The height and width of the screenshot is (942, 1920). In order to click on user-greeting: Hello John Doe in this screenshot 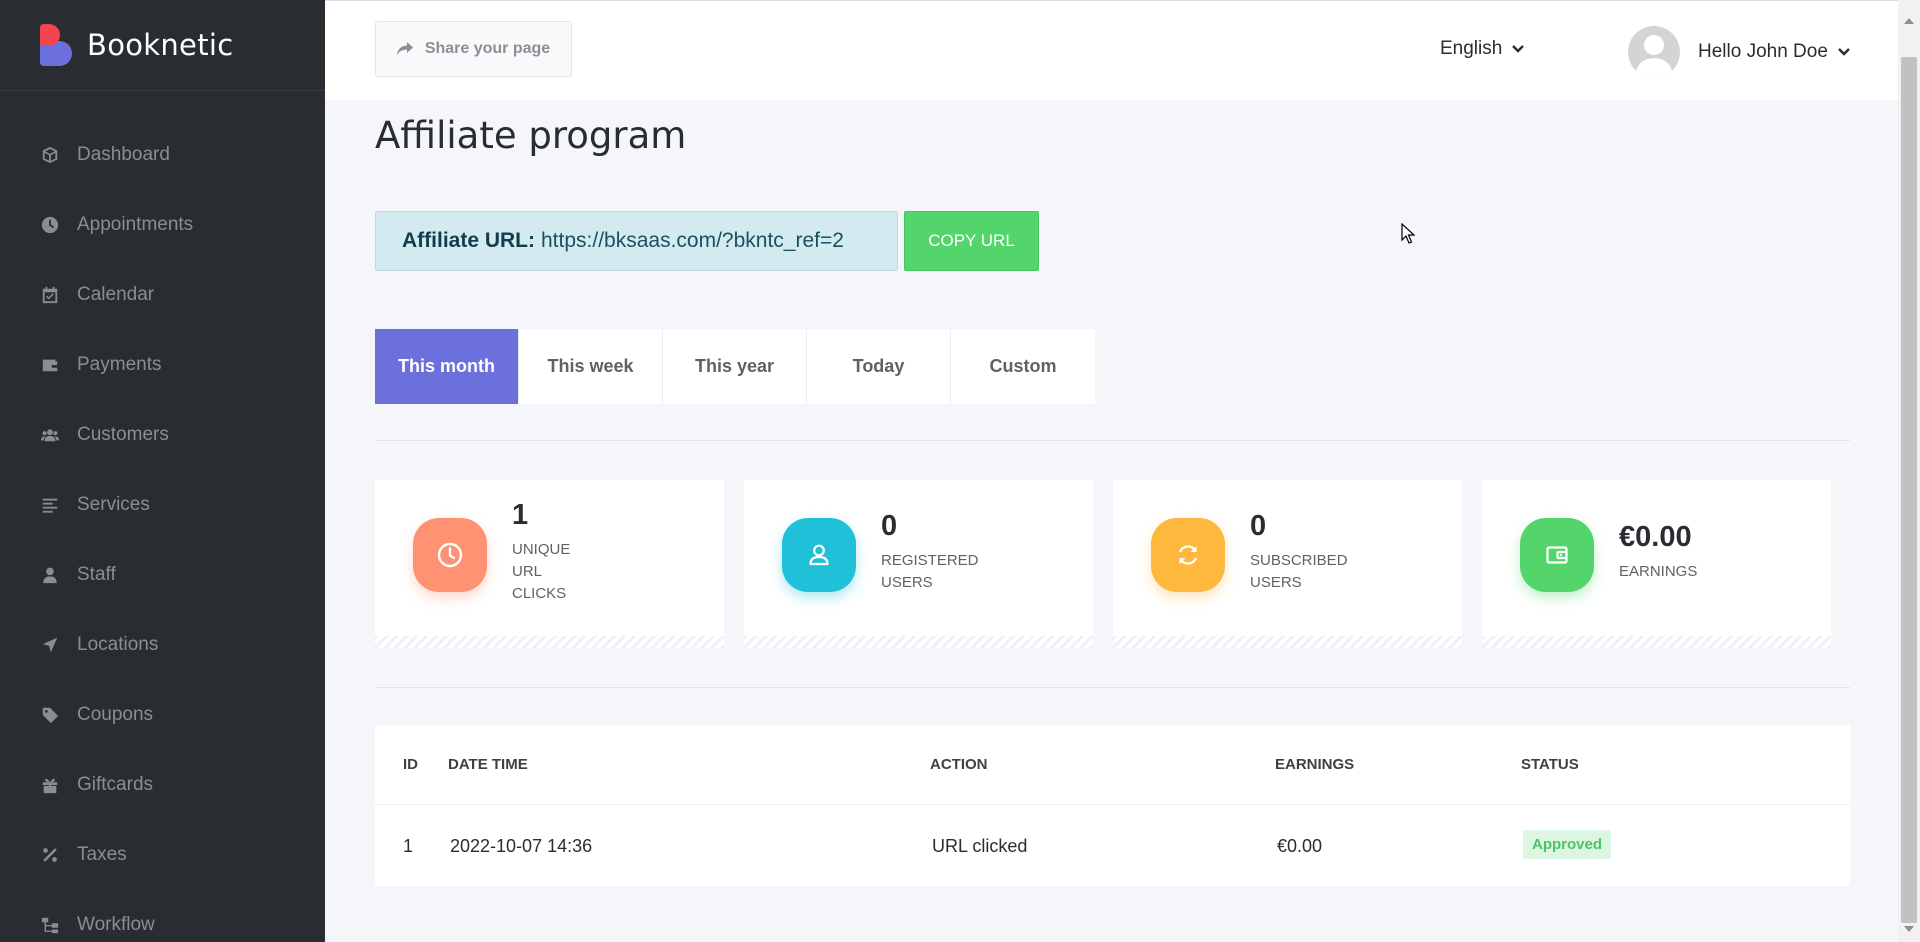, I will do `click(1763, 51)`.